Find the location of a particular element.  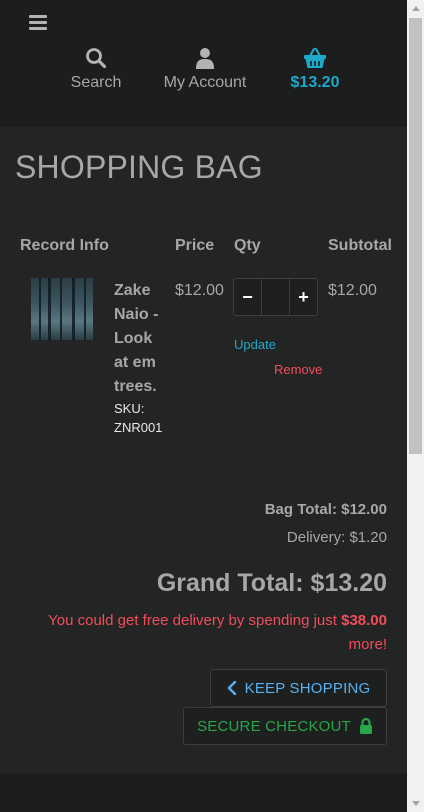

increase-quantity-button: + is located at coordinates (303, 297).